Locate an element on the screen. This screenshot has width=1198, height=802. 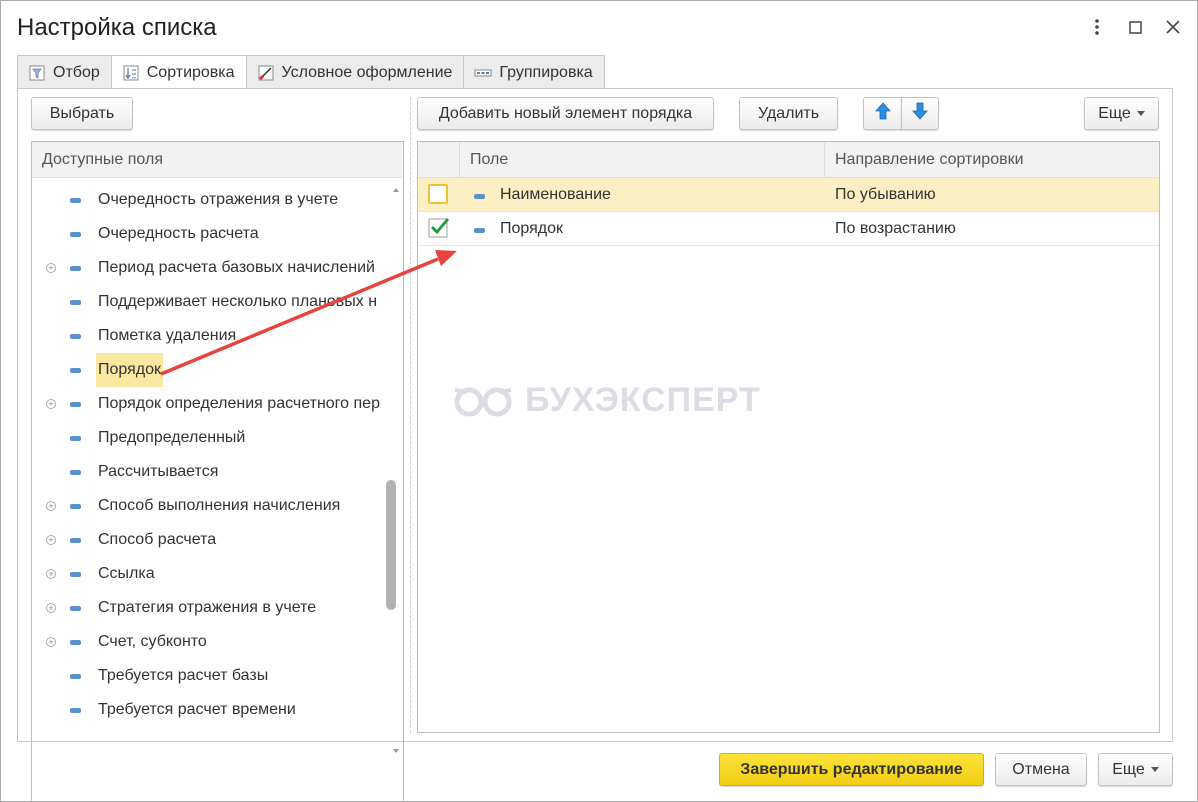
tree-item: + Счет, субконто is located at coordinates (210, 642).